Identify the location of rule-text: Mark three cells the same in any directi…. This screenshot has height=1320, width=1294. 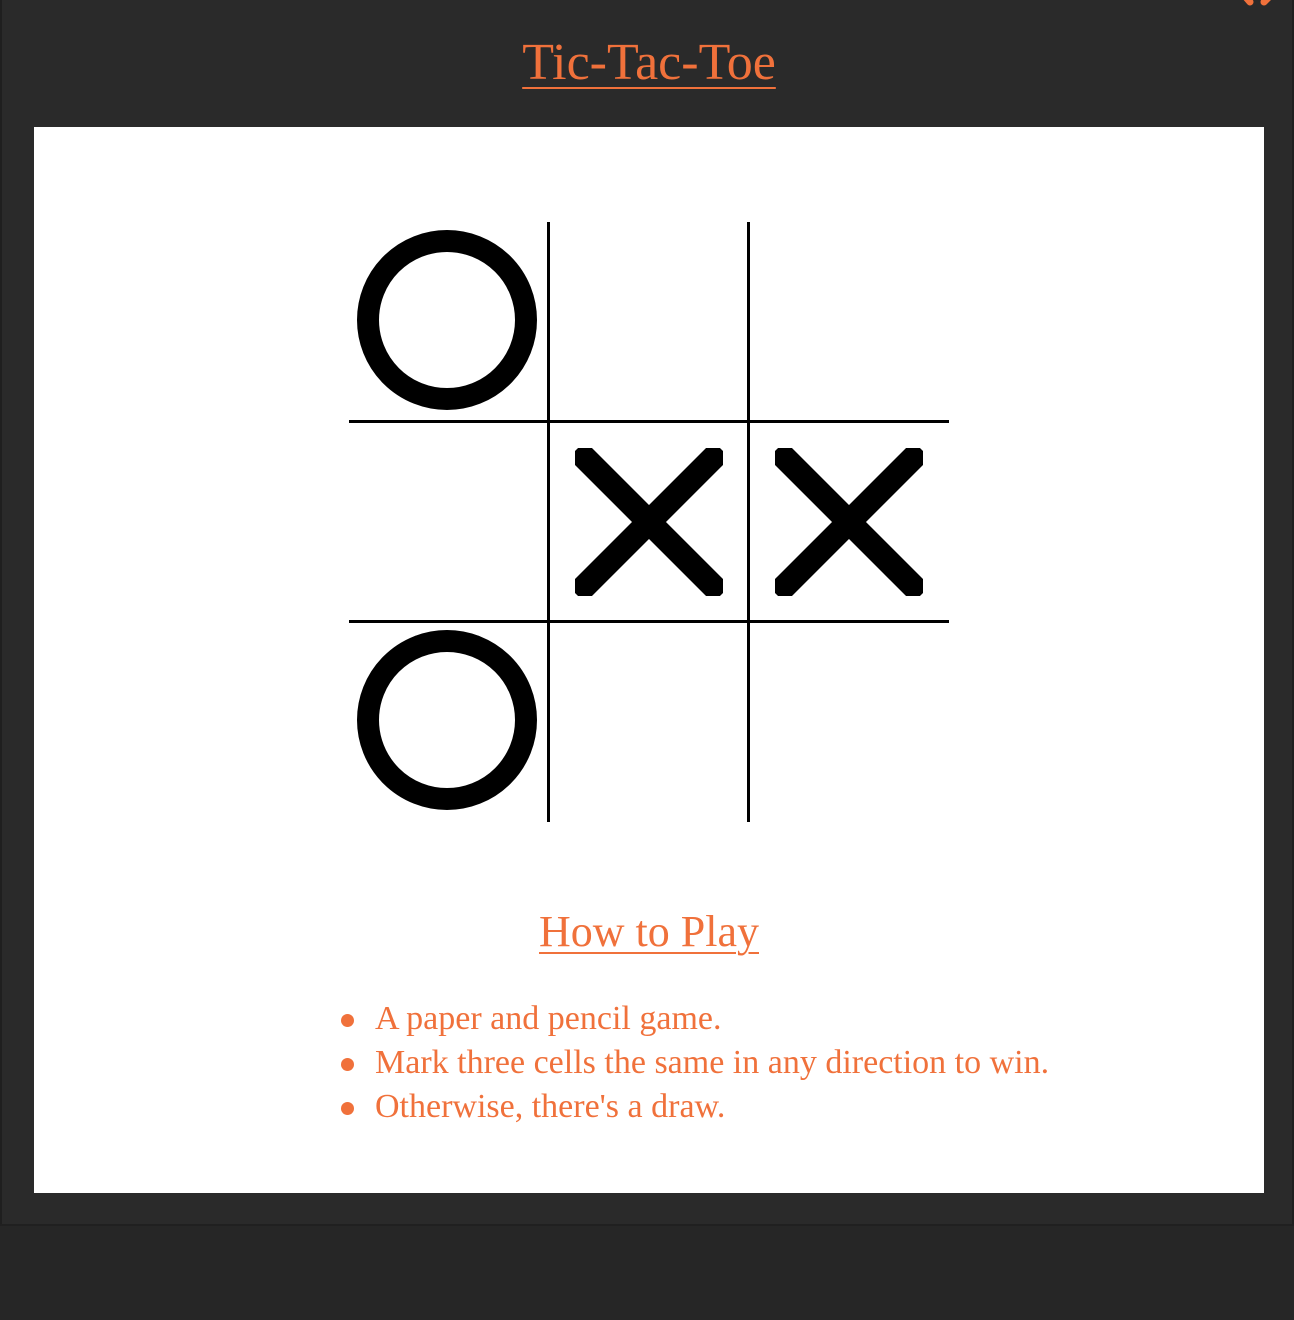
(712, 1062).